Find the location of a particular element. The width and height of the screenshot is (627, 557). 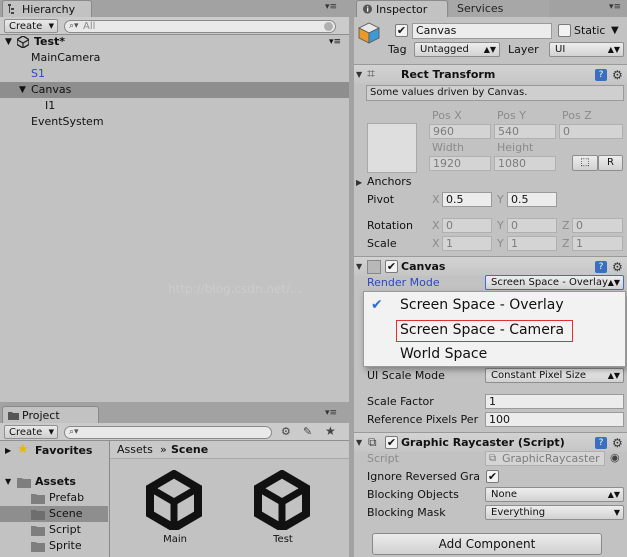

project-create-button: Create ▼ is located at coordinates (31, 432).